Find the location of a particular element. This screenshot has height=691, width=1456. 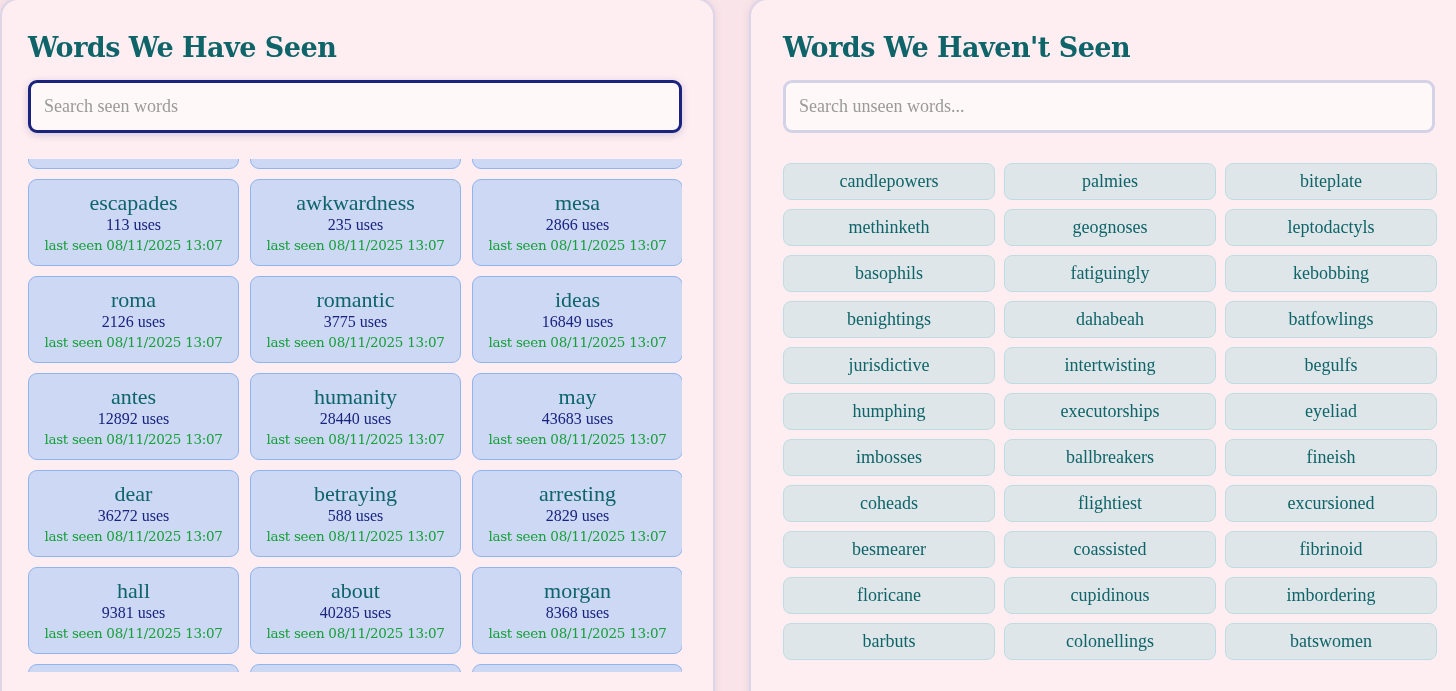

word-card: may 43683 uses last seen 08/11/2025 13:07 is located at coordinates (577, 416).